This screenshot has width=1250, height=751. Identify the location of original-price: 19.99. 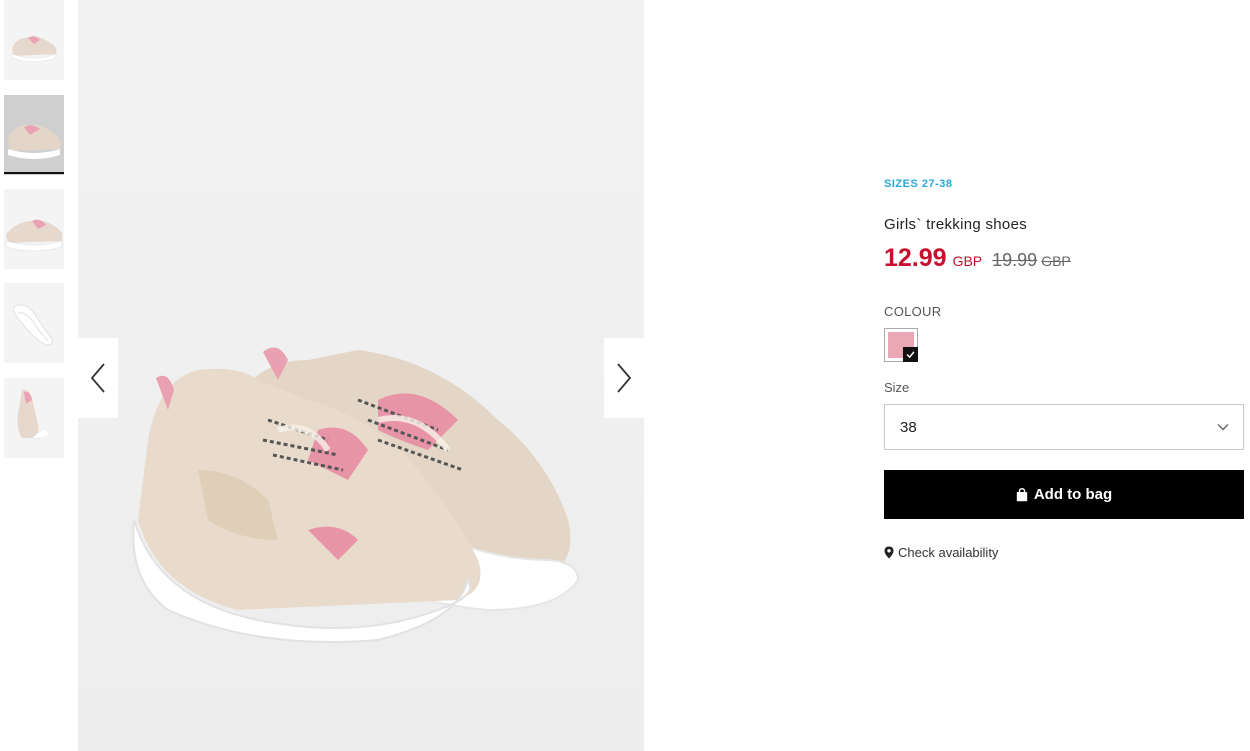
(1015, 260).